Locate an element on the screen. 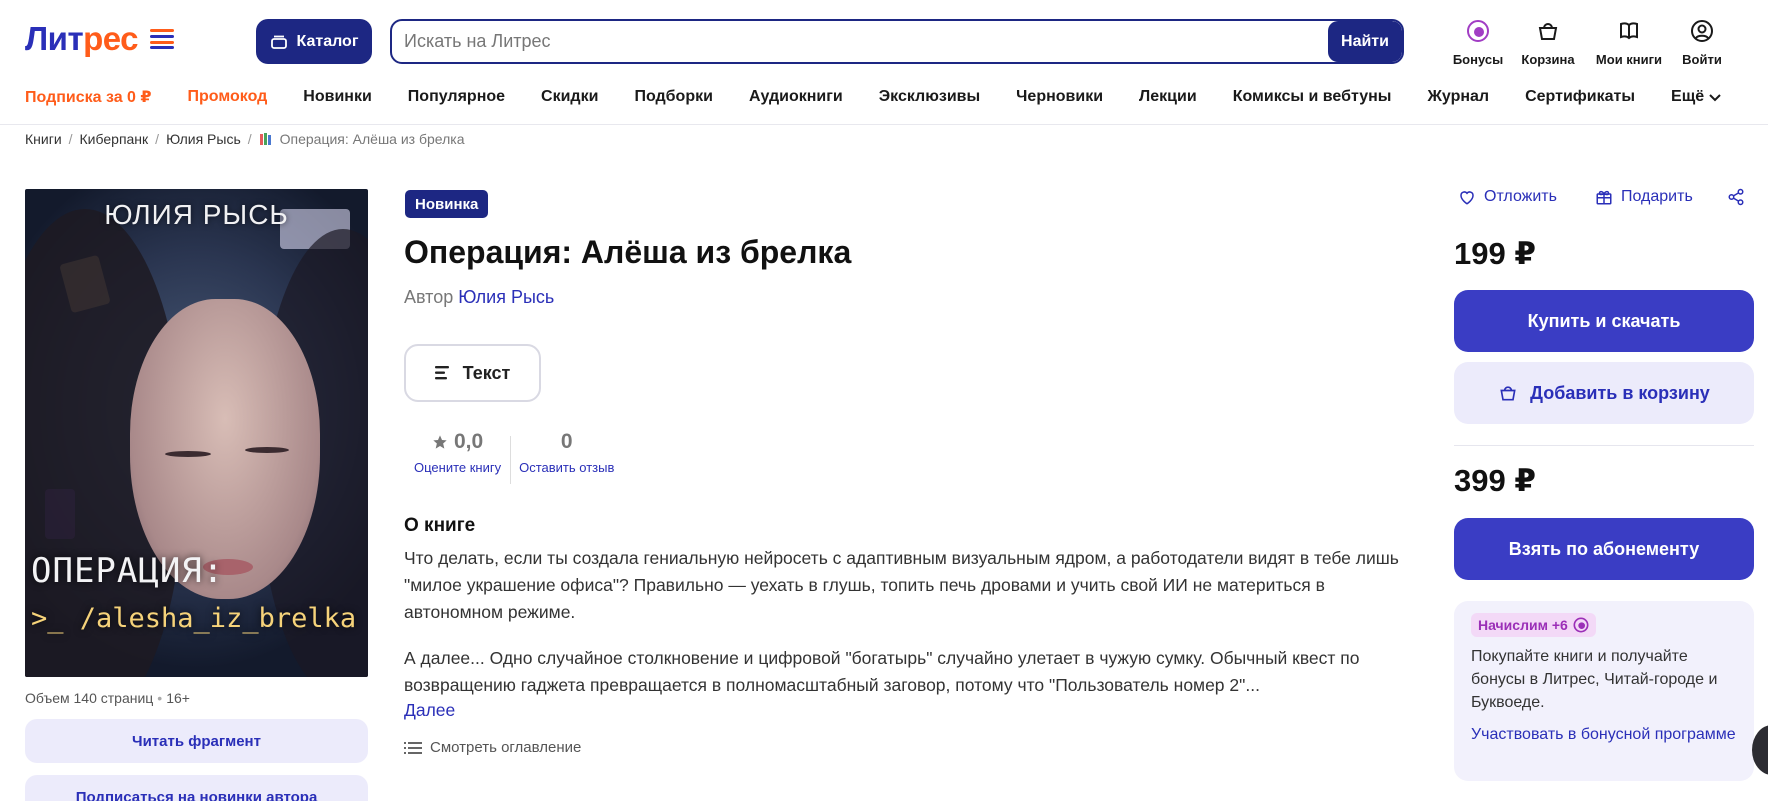 This screenshot has height=801, width=1768. nav-drafts: Черновики is located at coordinates (1059, 97).